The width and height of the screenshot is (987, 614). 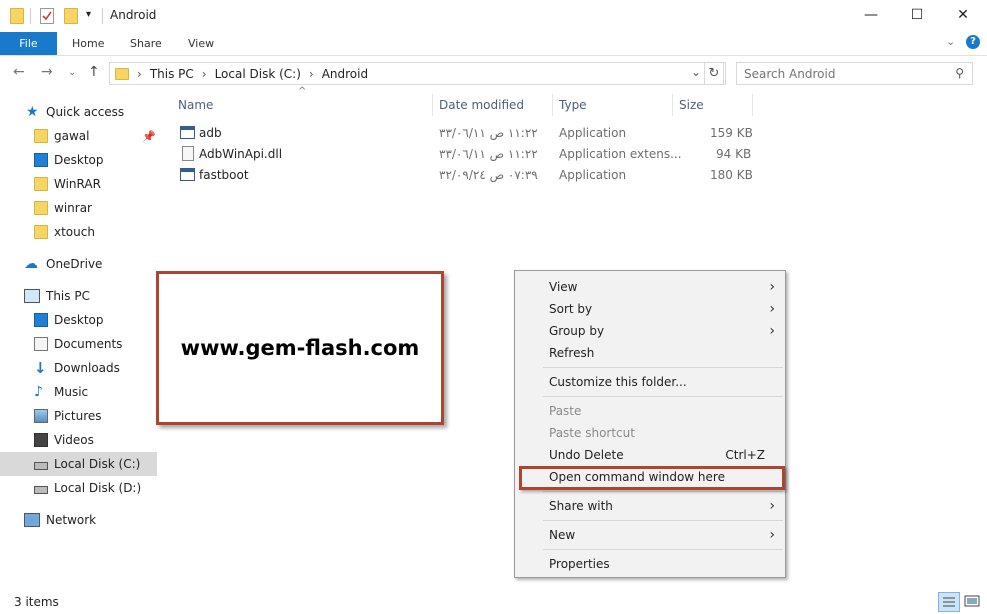 What do you see at coordinates (963, 15) in the screenshot?
I see `close-button: ✕` at bounding box center [963, 15].